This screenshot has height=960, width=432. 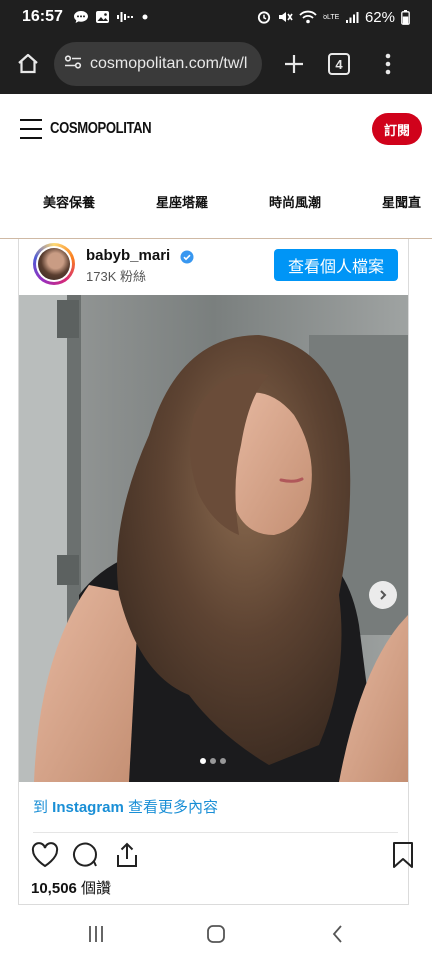 I want to click on browser-toolbar: cosmopolitan.com/tw/l 4, so click(x=216, y=64).